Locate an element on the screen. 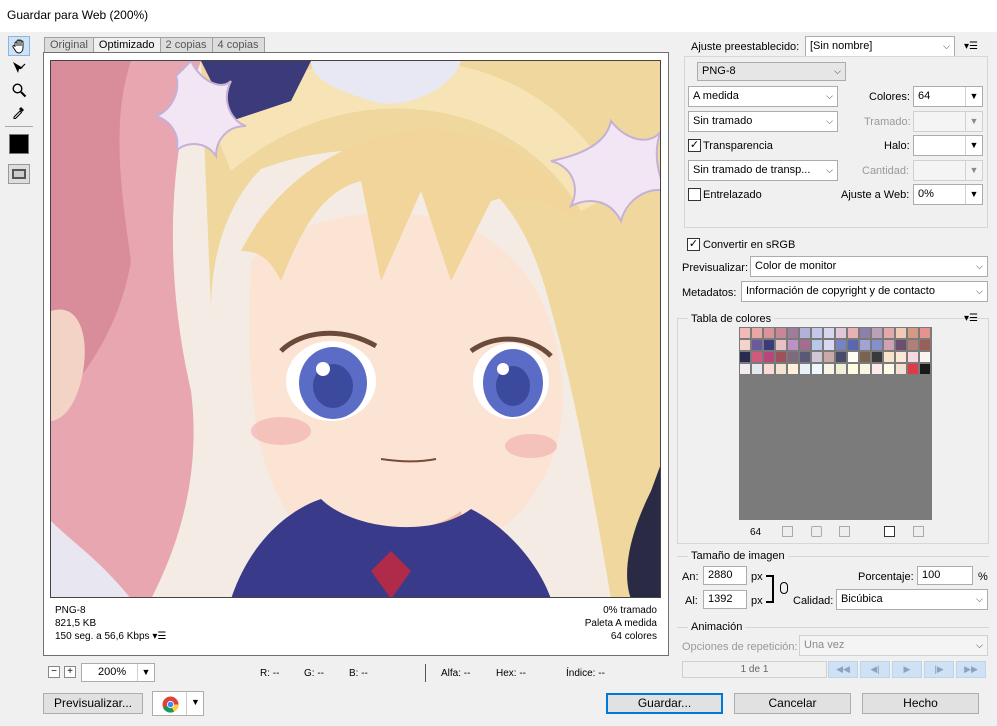  link-icon is located at coordinates (784, 588).